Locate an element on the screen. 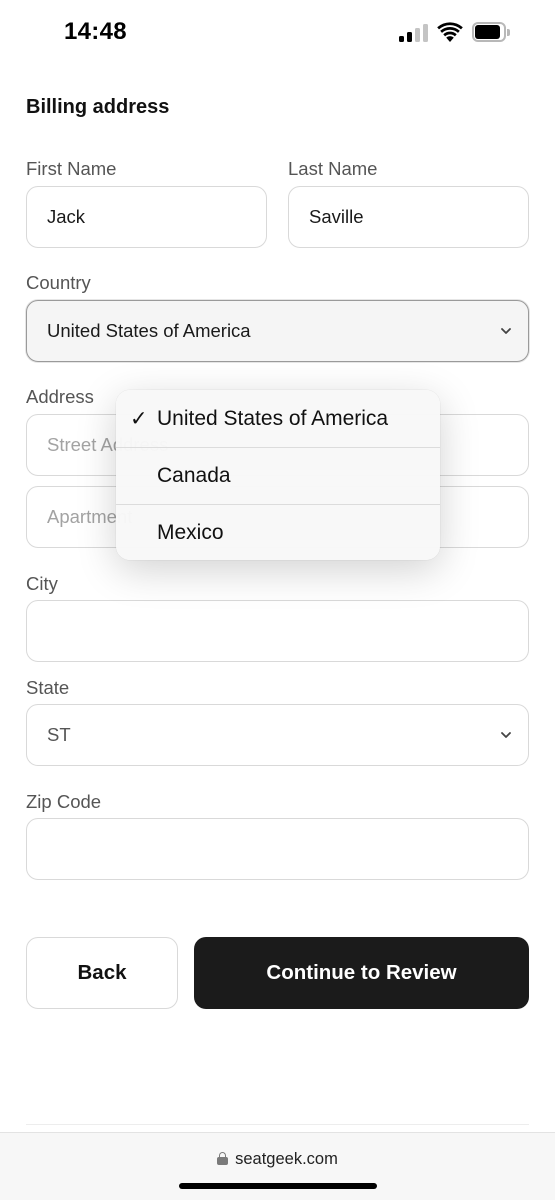 This screenshot has width=555, height=1200. section-title: Billing address is located at coordinates (98, 107).